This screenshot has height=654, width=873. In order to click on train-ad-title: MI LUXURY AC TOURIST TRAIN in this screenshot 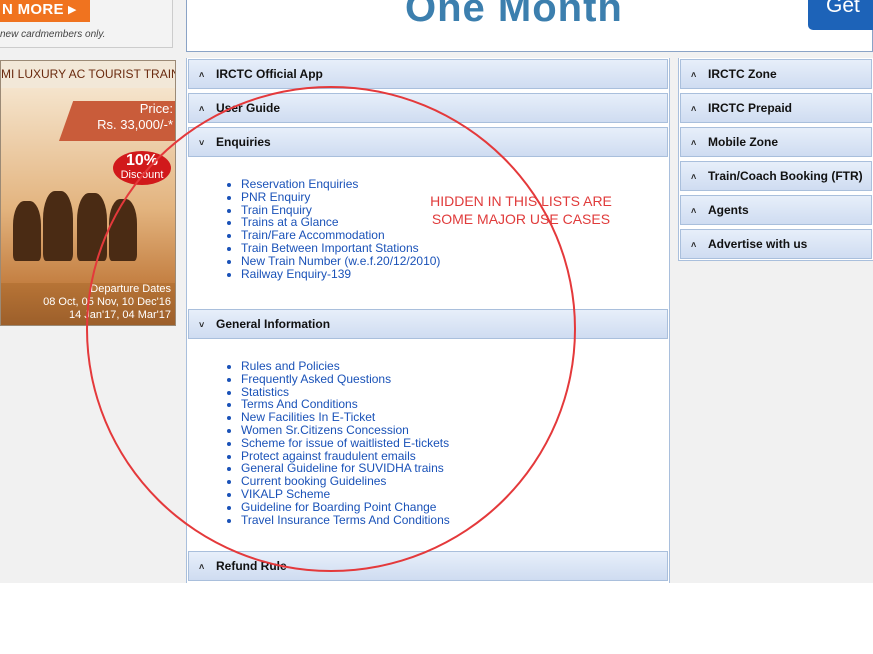, I will do `click(88, 74)`.